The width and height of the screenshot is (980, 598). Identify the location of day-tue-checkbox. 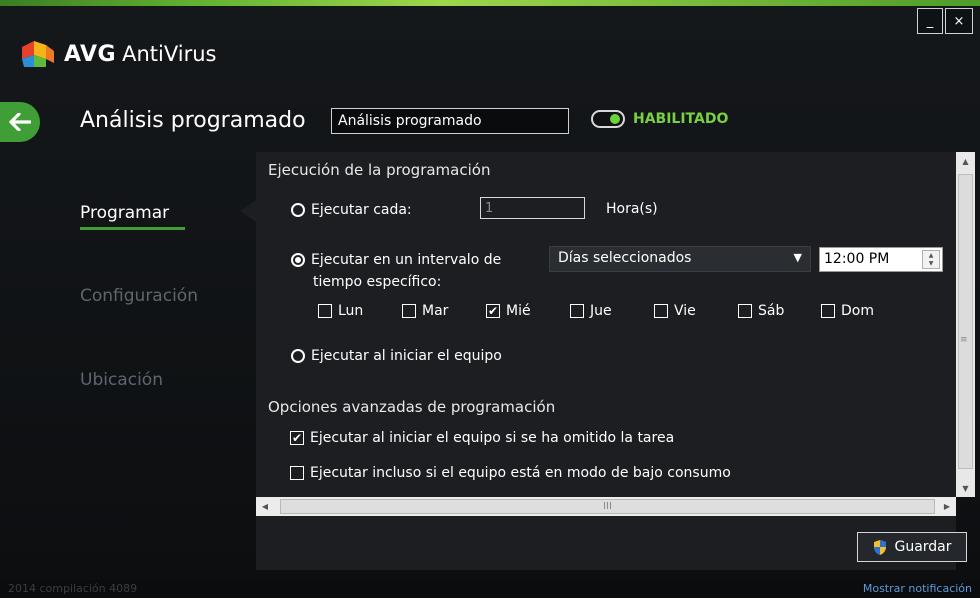
(409, 311).